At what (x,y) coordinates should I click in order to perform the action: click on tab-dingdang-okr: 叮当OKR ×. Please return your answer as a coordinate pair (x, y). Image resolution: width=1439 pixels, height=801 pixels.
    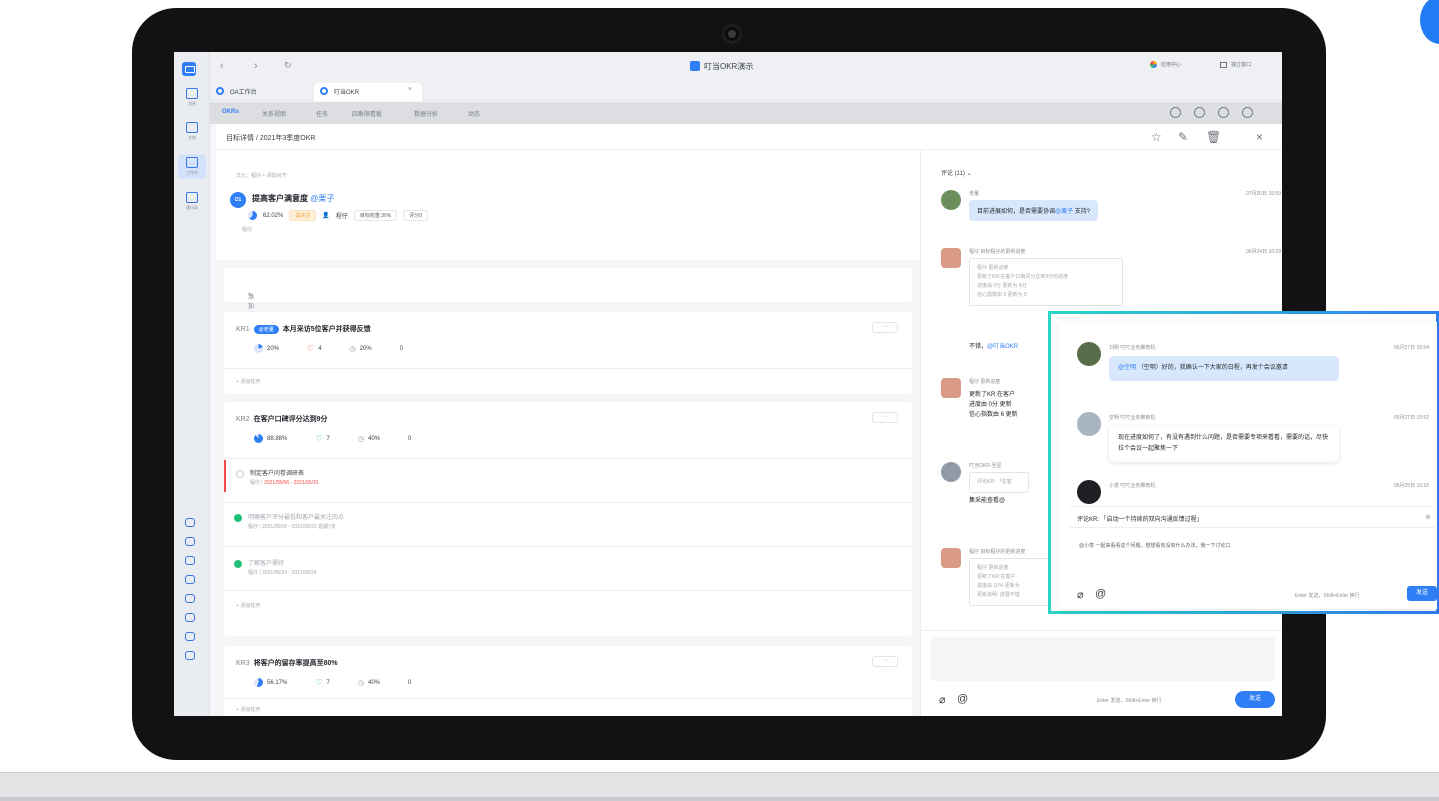
    Looking at the image, I should click on (368, 92).